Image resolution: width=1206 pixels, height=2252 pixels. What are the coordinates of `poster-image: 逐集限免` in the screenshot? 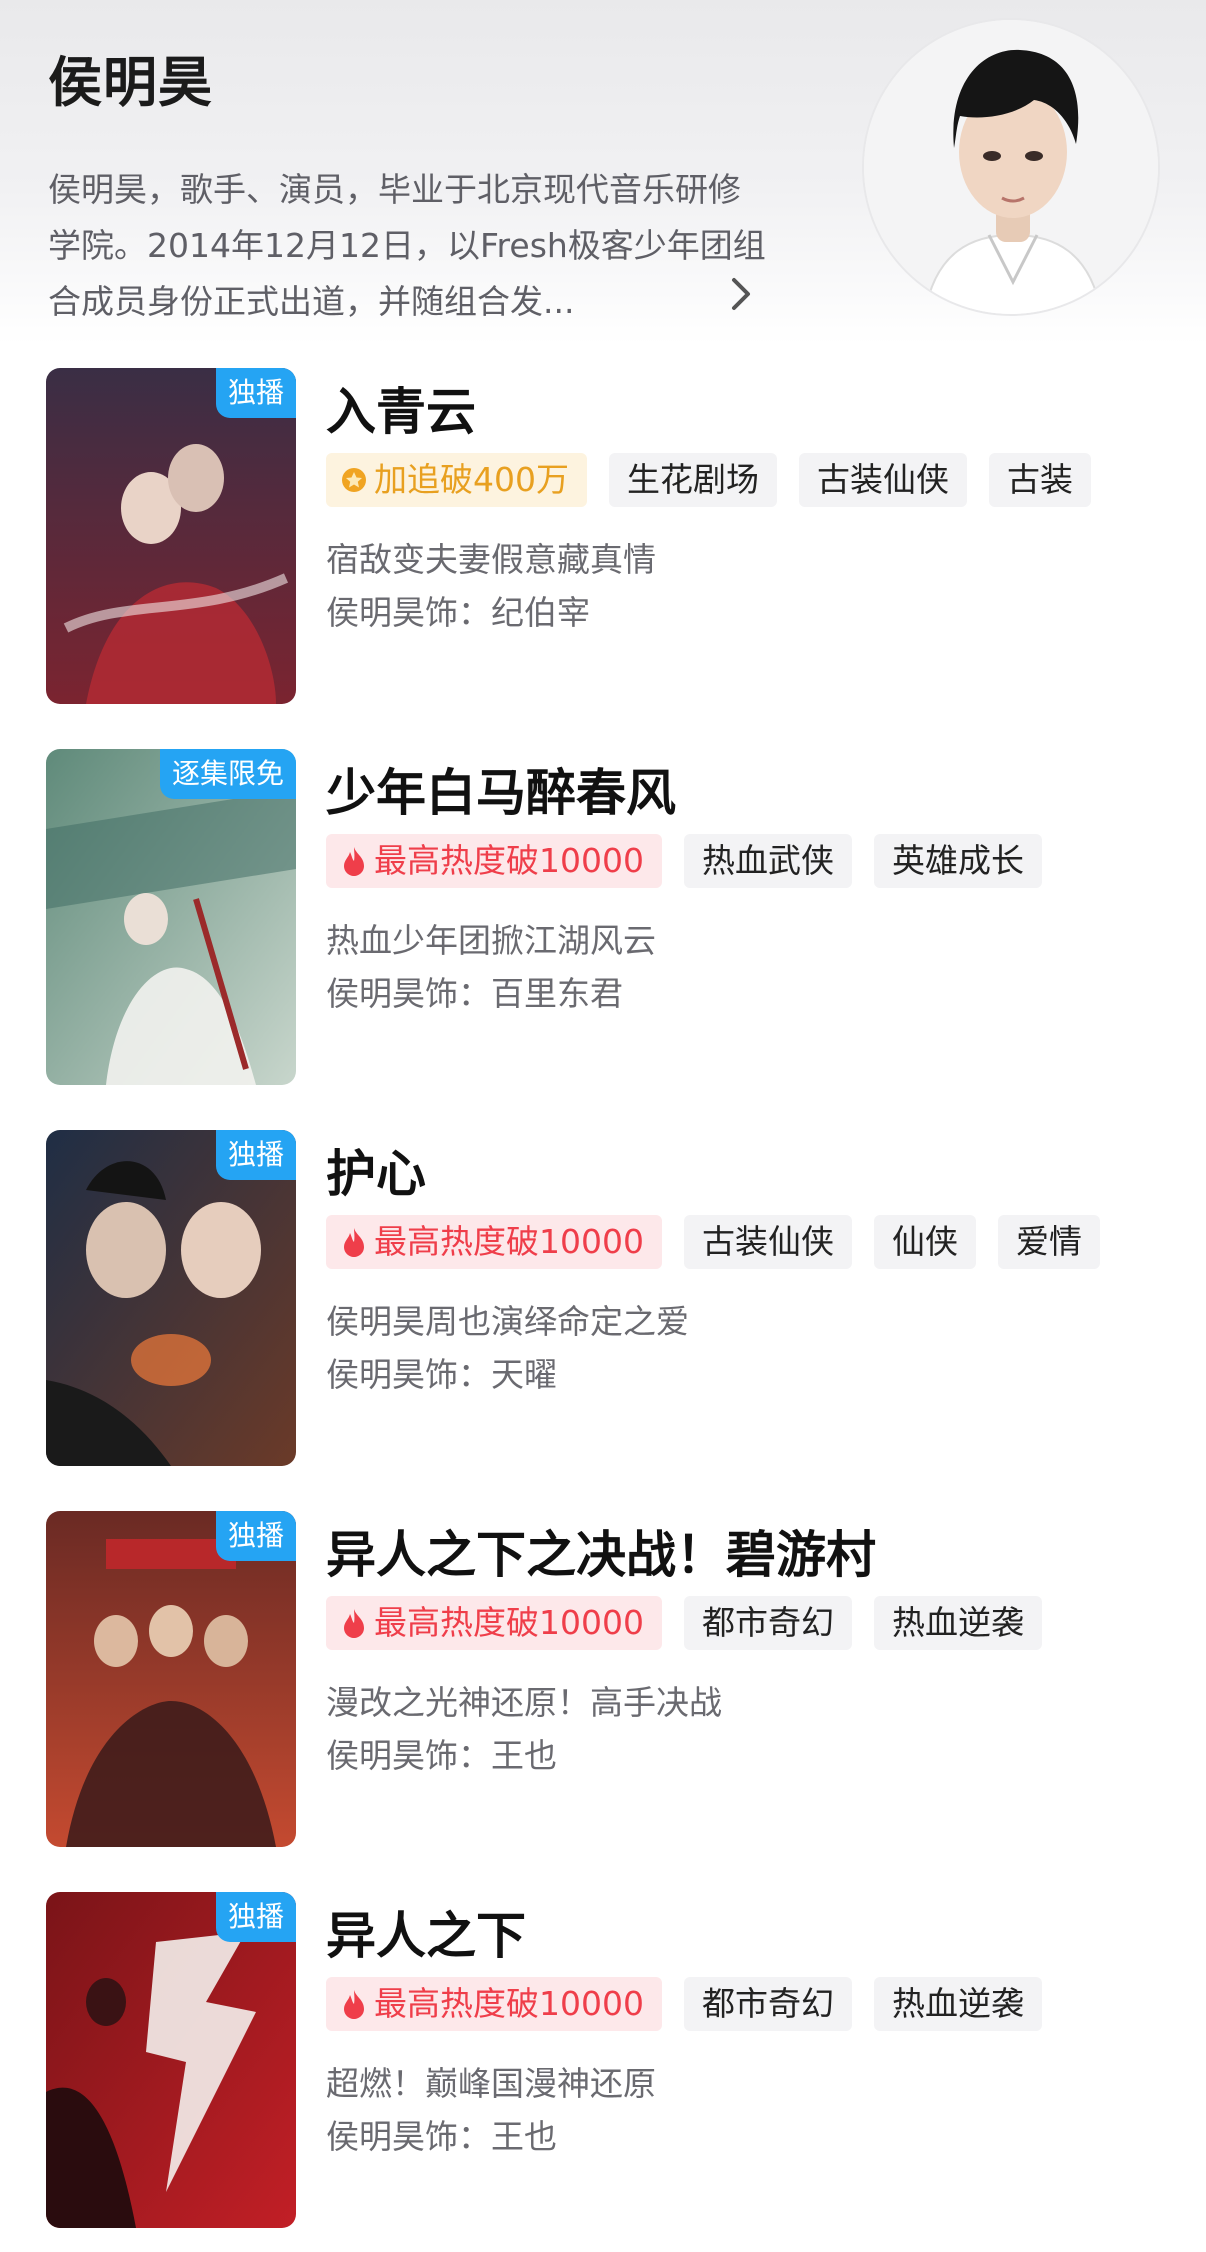 It's located at (171, 917).